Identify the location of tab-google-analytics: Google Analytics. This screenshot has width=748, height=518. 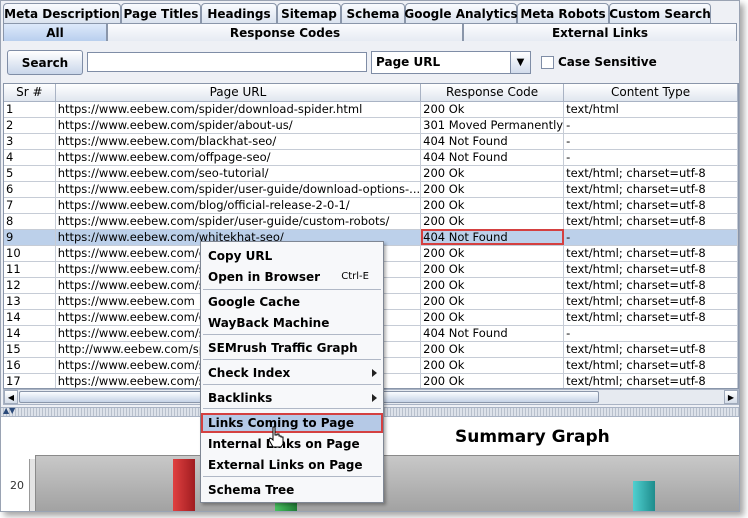
(461, 13).